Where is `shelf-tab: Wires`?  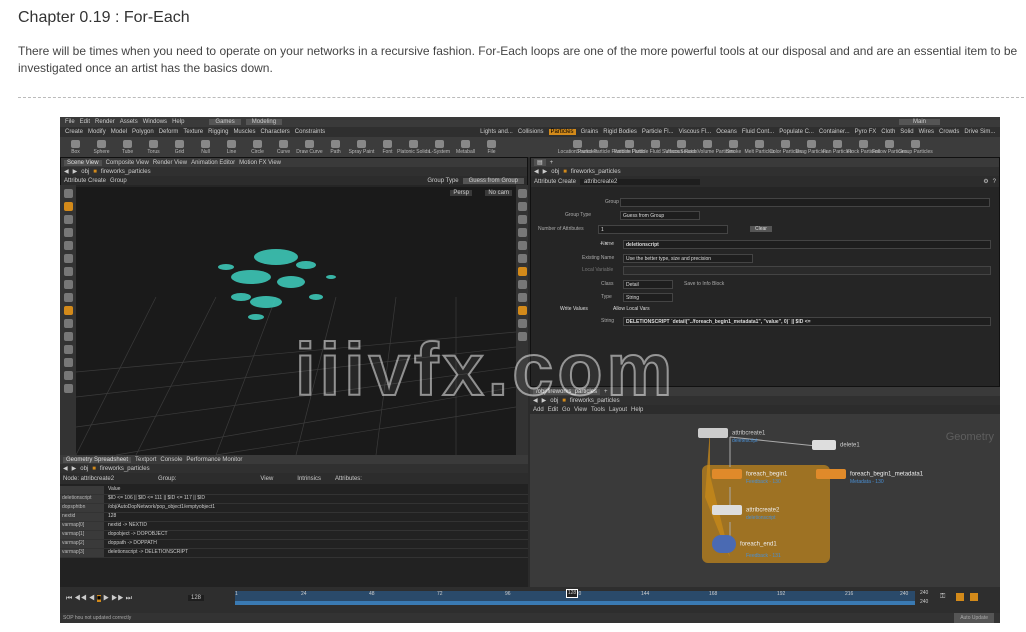 shelf-tab: Wires is located at coordinates (926, 132).